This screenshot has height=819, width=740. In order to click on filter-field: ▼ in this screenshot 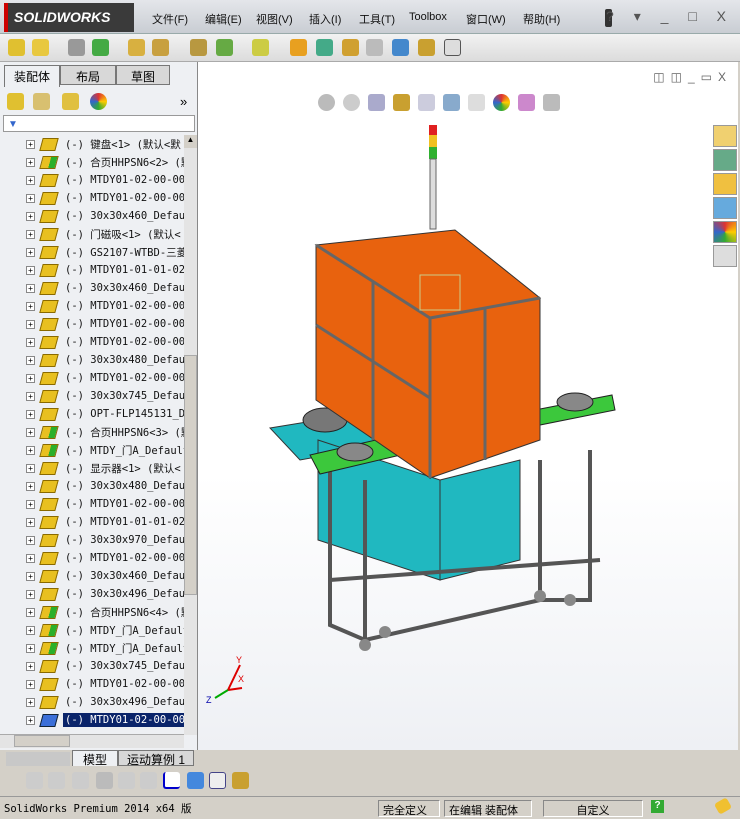, I will do `click(99, 123)`.